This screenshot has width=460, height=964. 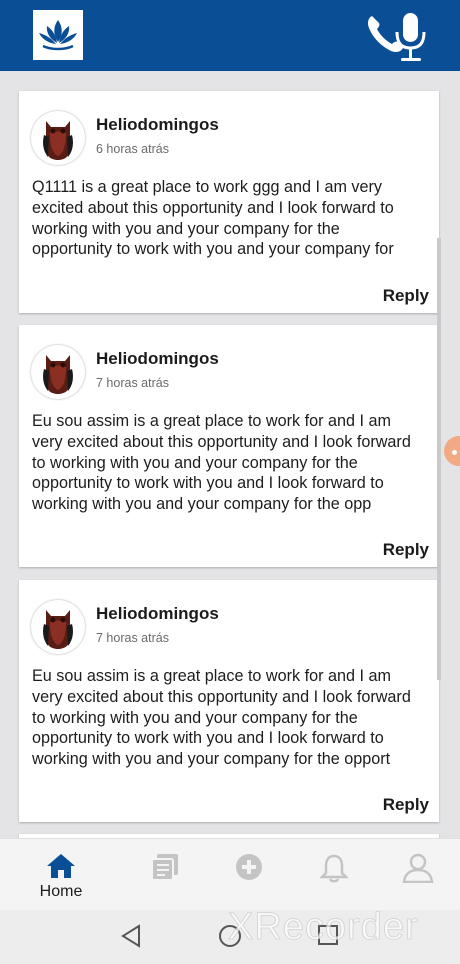 I want to click on app-logo, so click(x=58, y=35).